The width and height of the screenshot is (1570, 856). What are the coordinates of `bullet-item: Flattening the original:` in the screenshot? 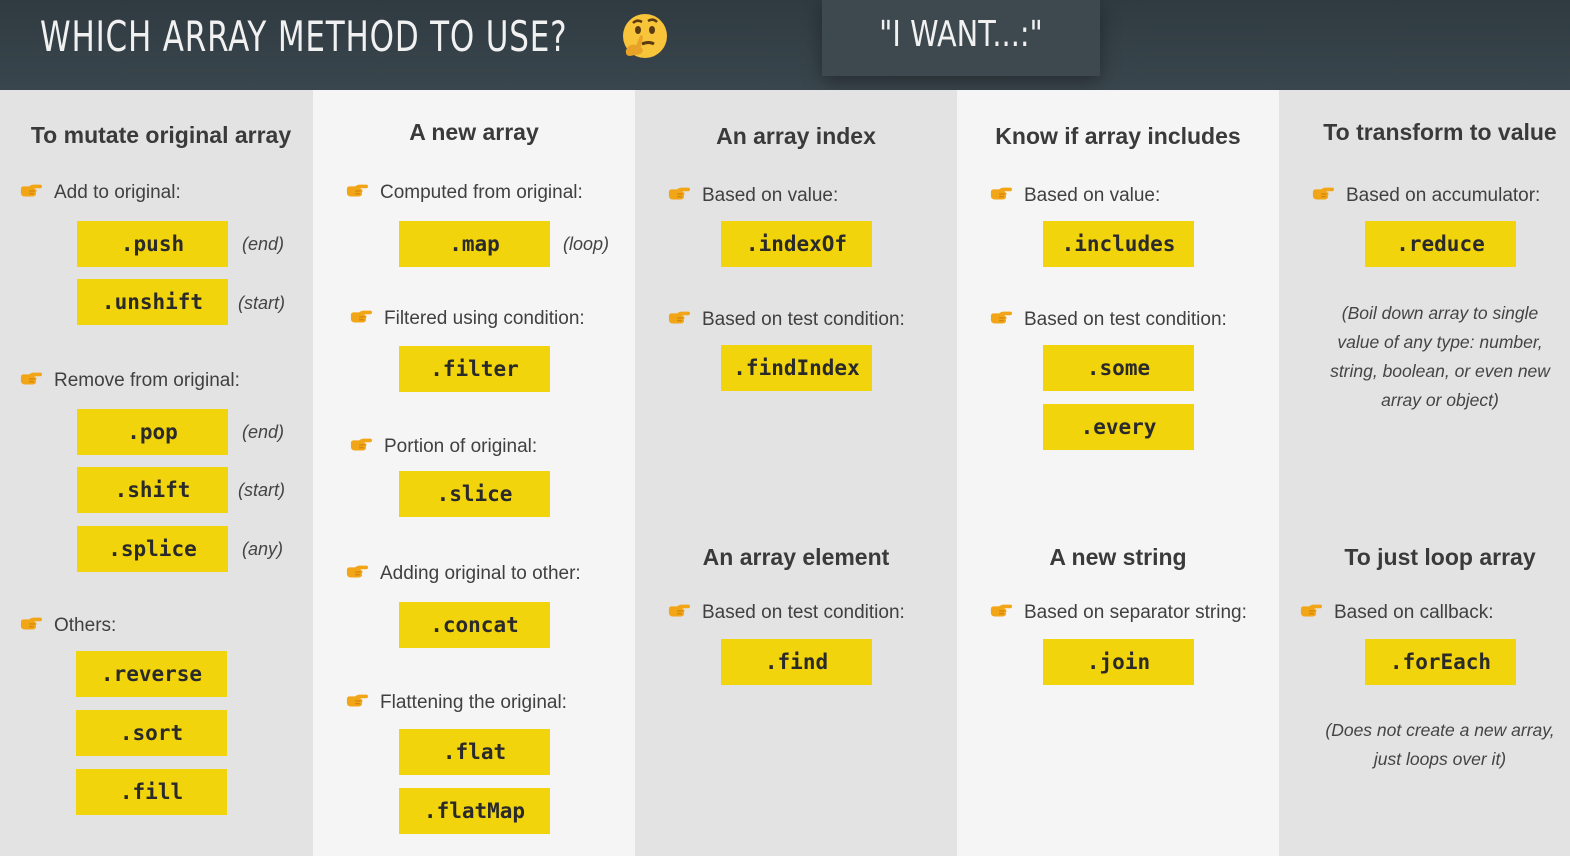 It's located at (473, 703).